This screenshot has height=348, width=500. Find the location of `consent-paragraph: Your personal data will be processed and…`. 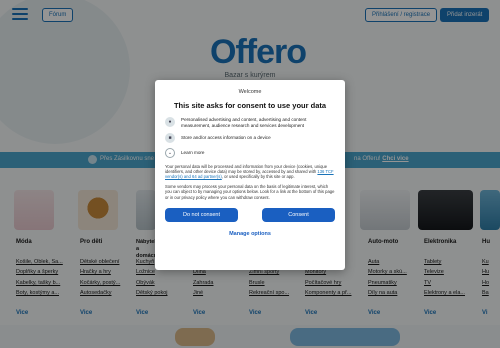

consent-paragraph: Your personal data will be processed and… is located at coordinates (250, 172).